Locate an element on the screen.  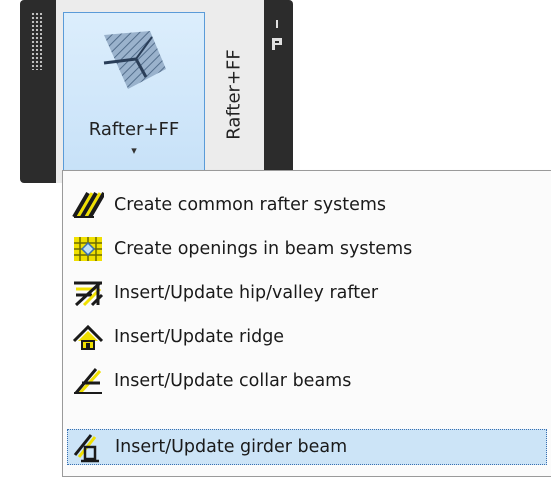
beam-opening-icon is located at coordinates (88, 249).